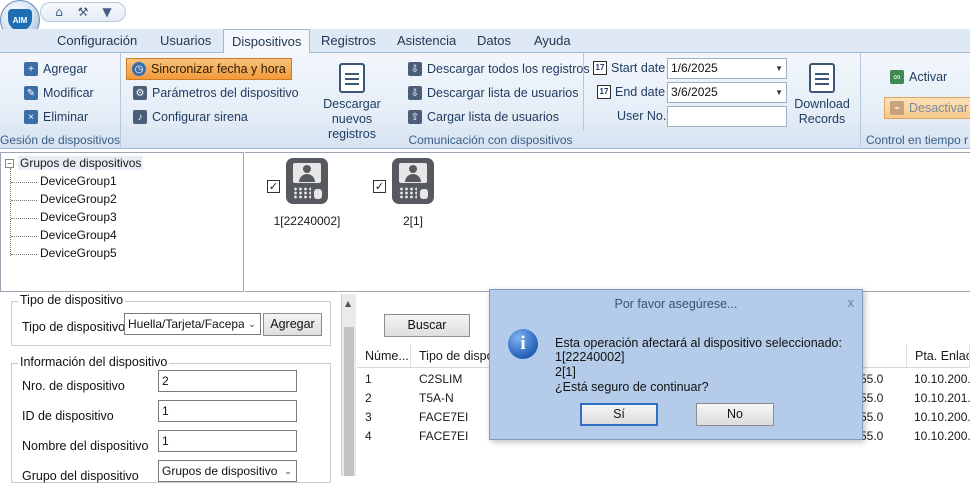 The image size is (970, 483). I want to click on dialog-question: ¿Está seguro de continuar?, so click(632, 387).